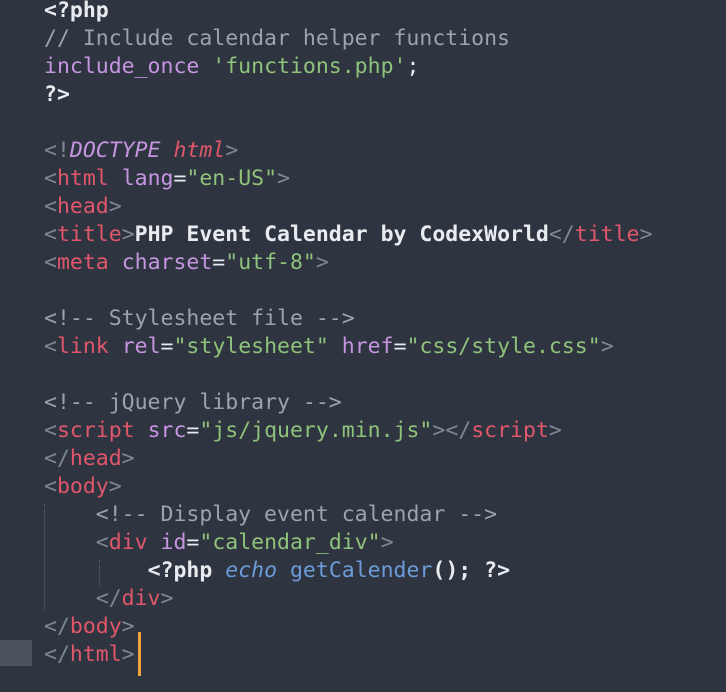 This screenshot has height=692, width=726. What do you see at coordinates (95, 458) in the screenshot?
I see `code-token: head` at bounding box center [95, 458].